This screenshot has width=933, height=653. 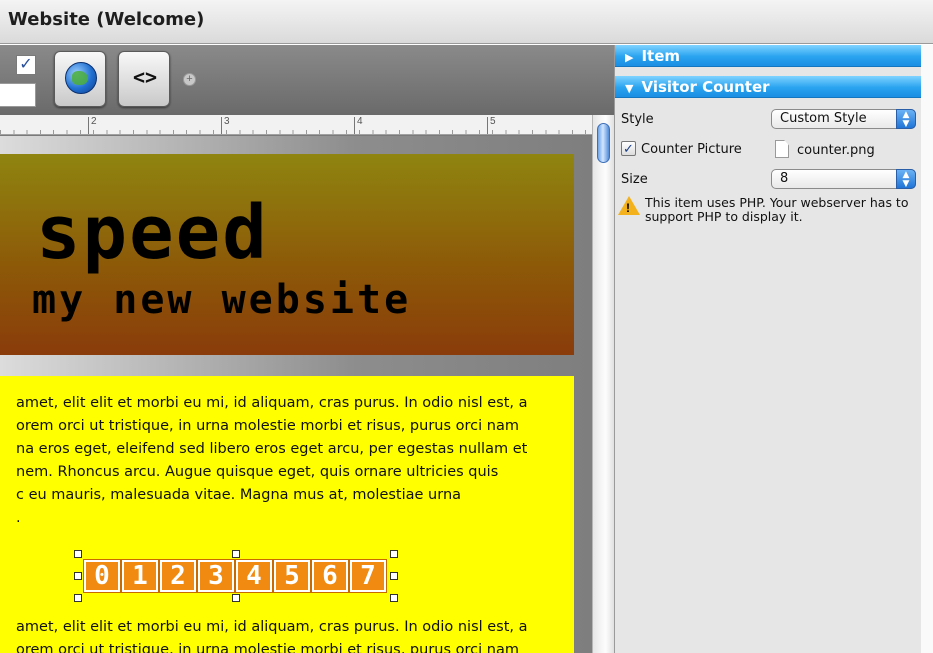 I want to click on style-select-value: Custom Style, so click(x=823, y=118).